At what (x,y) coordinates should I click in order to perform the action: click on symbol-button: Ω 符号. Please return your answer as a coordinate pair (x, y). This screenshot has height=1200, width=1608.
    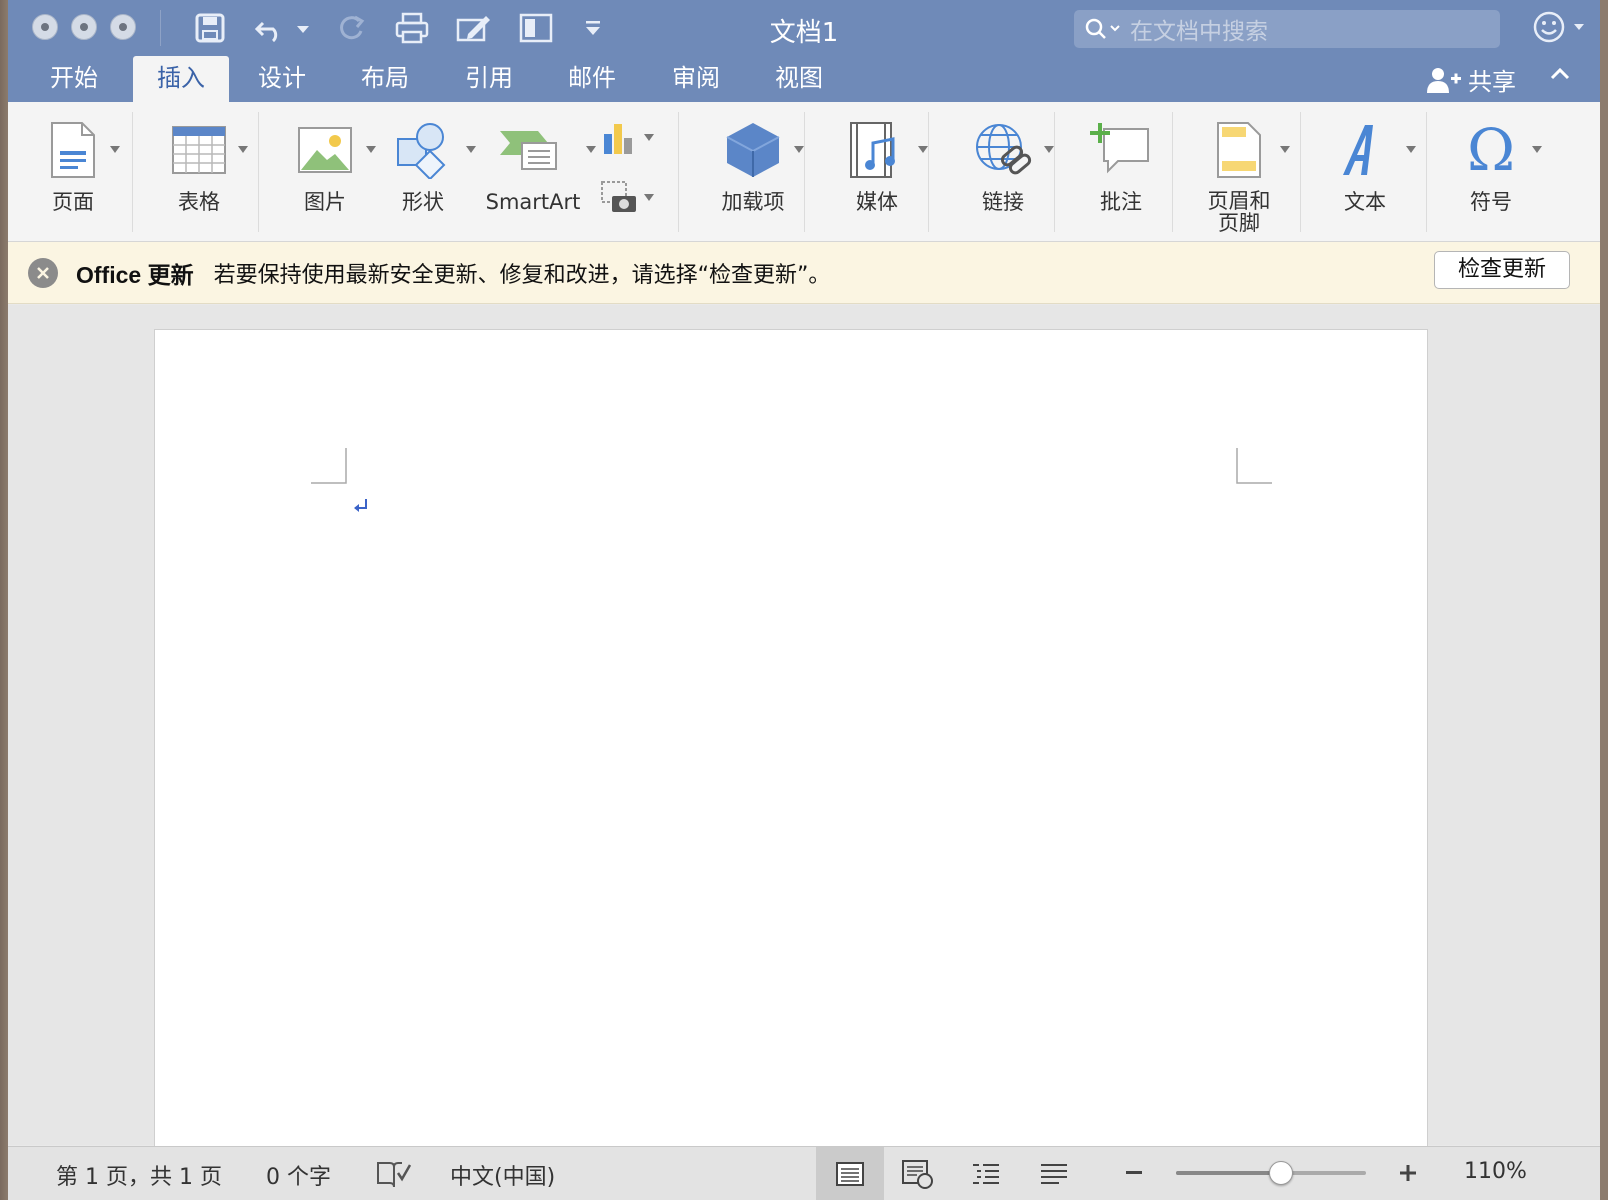
    Looking at the image, I should click on (1491, 165).